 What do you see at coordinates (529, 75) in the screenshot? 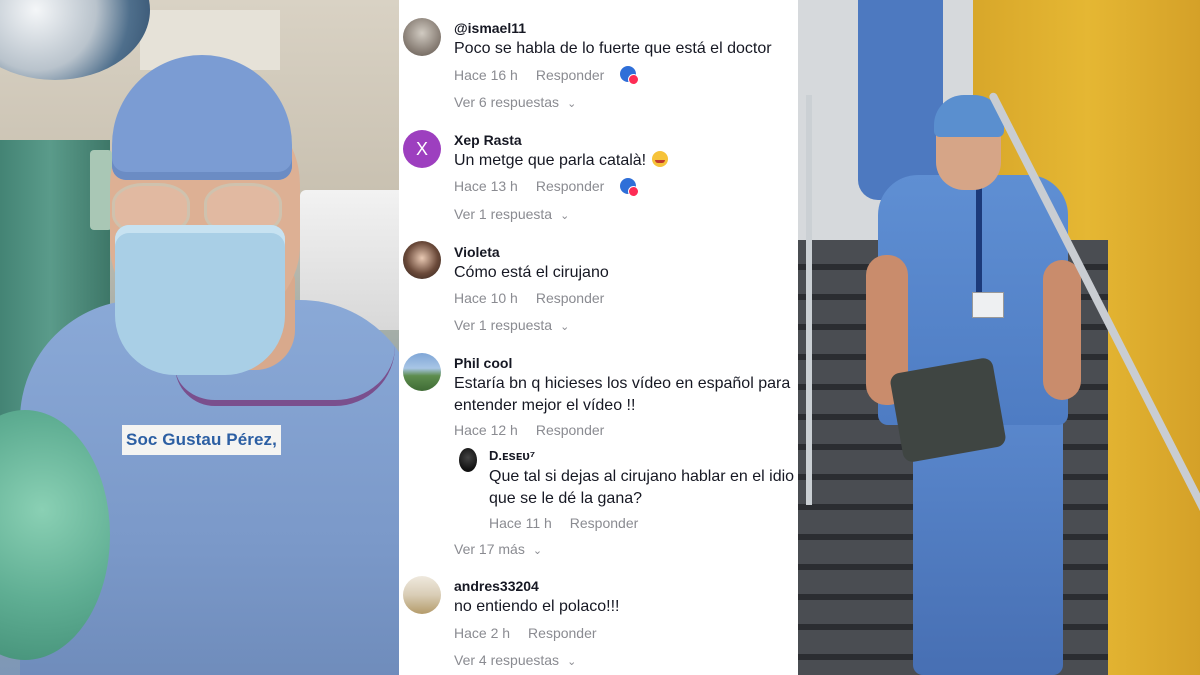
I see `comment-meta: Hace 16 h Responder` at bounding box center [529, 75].